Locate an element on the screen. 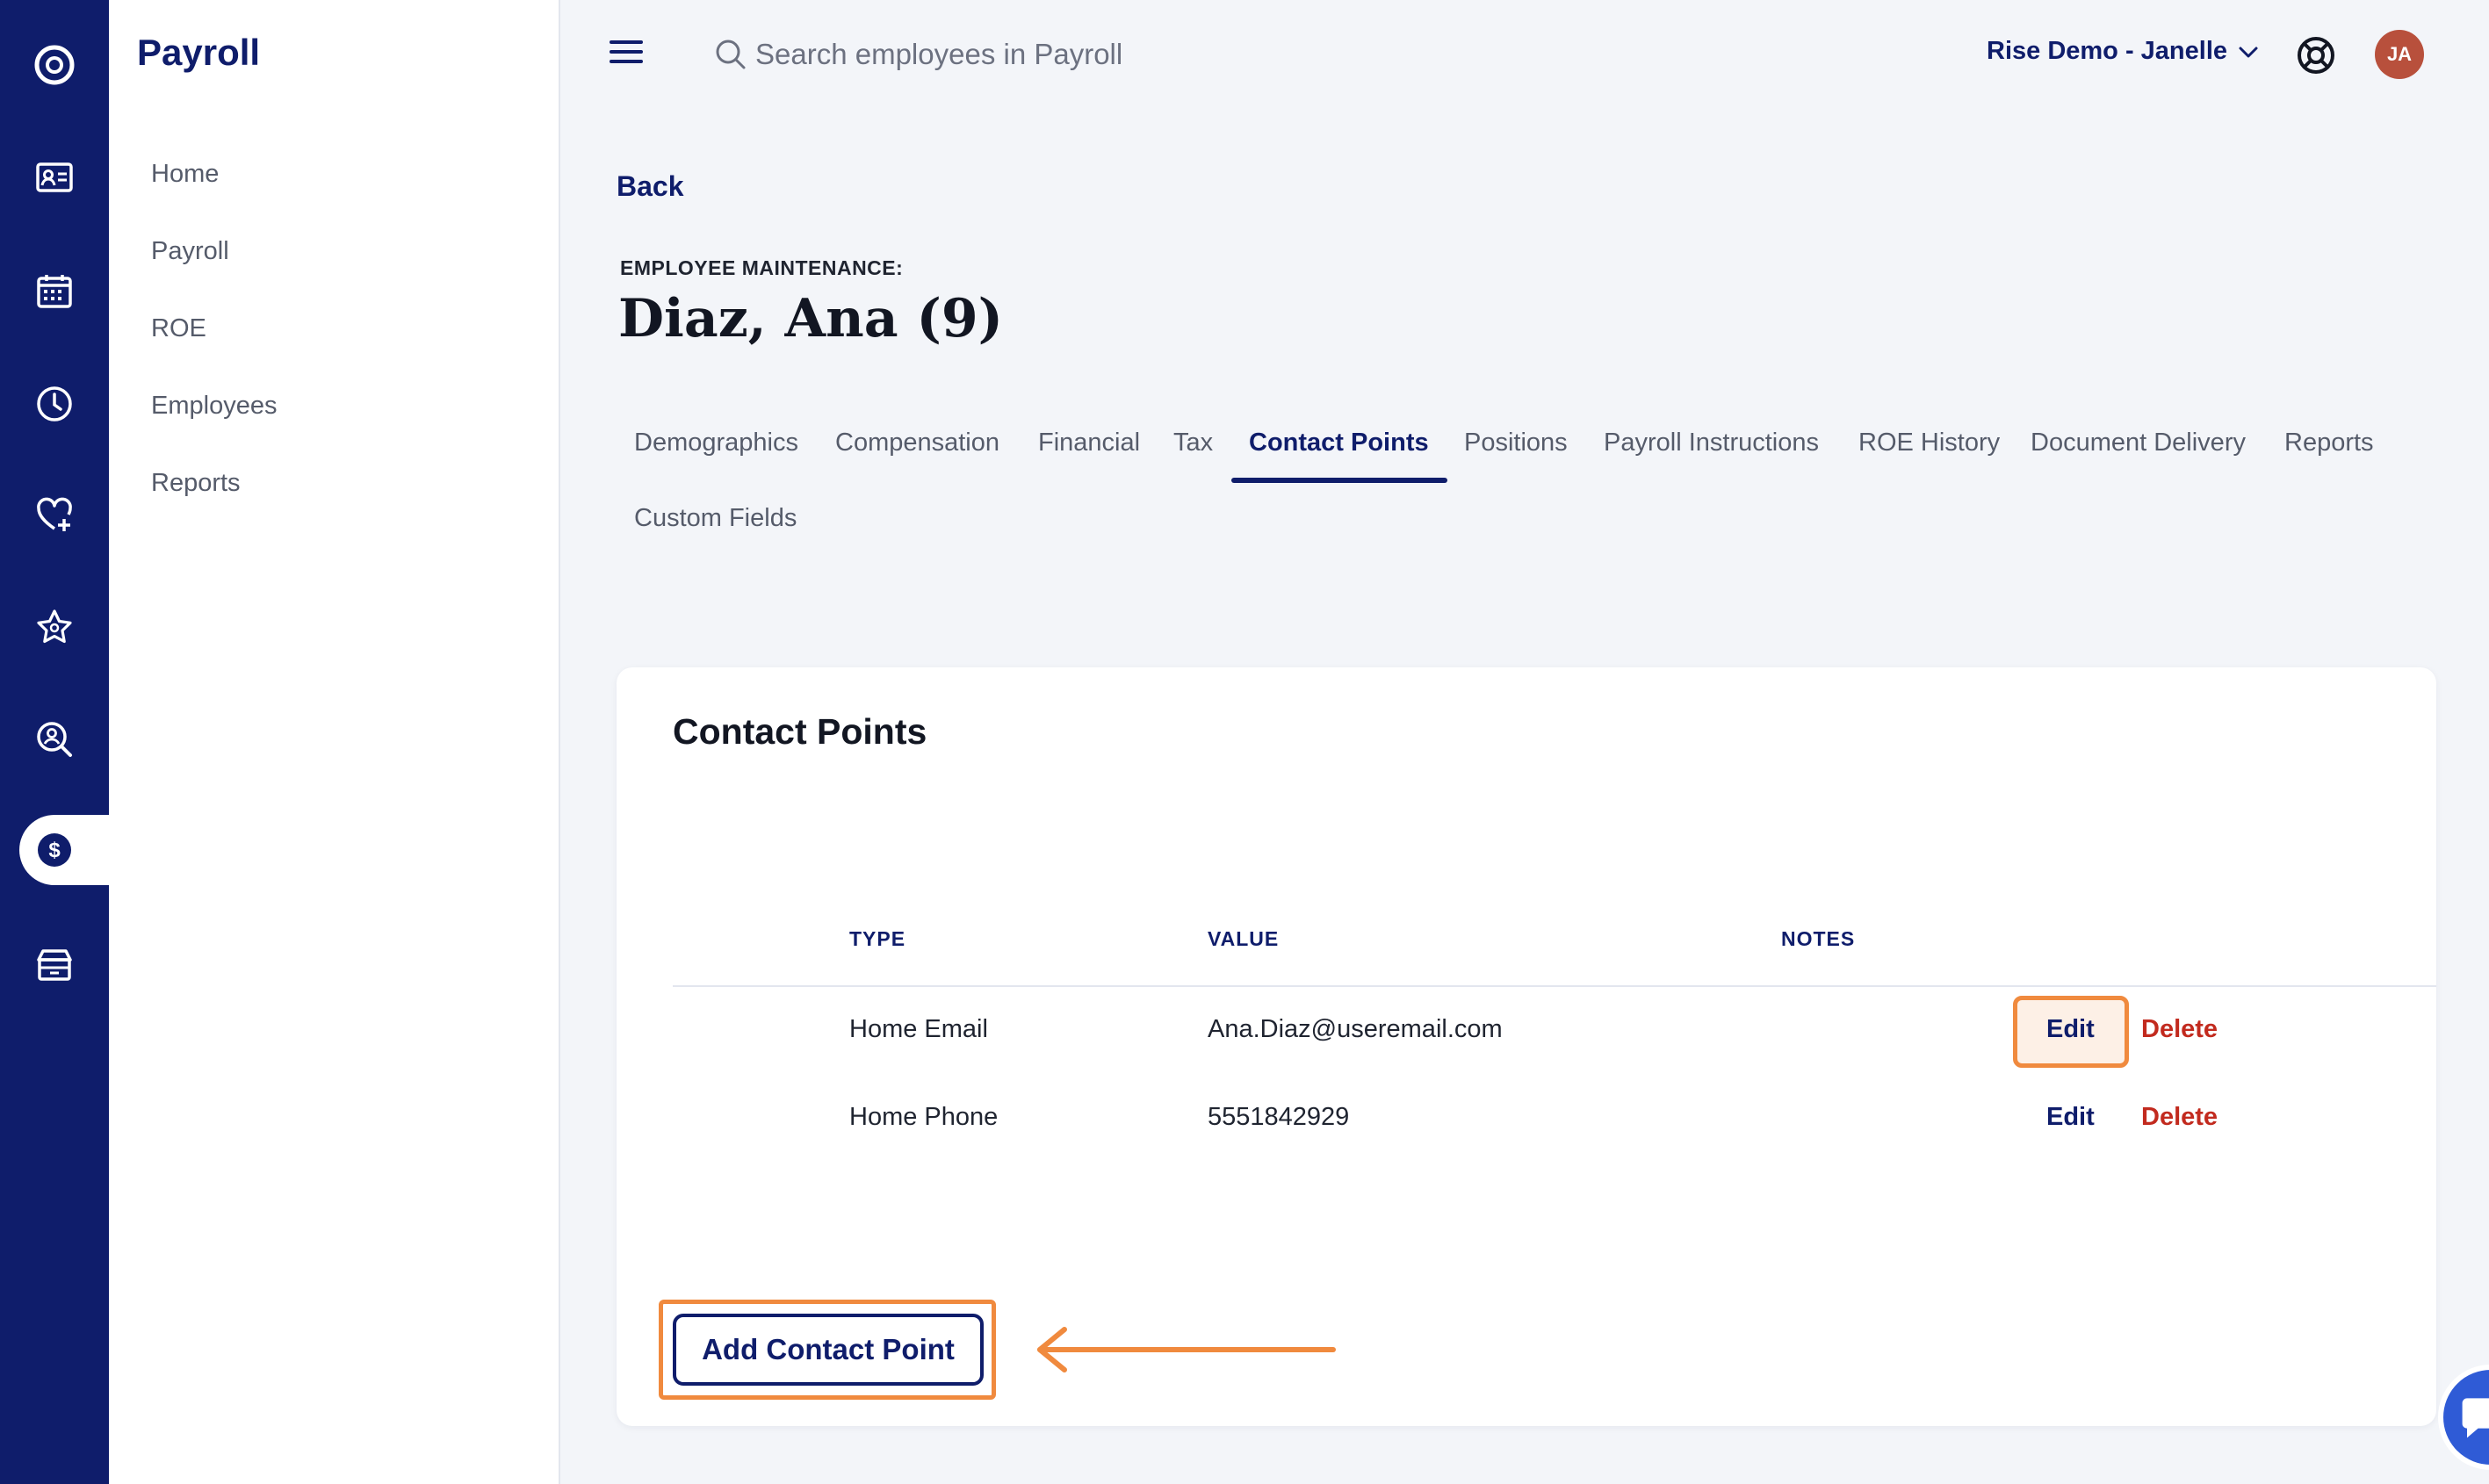  sidebar-item-roe: ROE is located at coordinates (179, 328).